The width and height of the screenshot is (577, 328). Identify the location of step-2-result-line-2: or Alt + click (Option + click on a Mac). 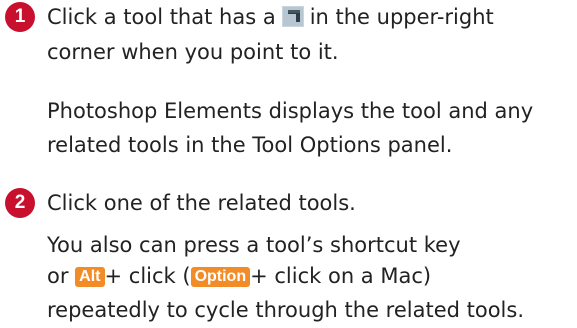
(239, 276).